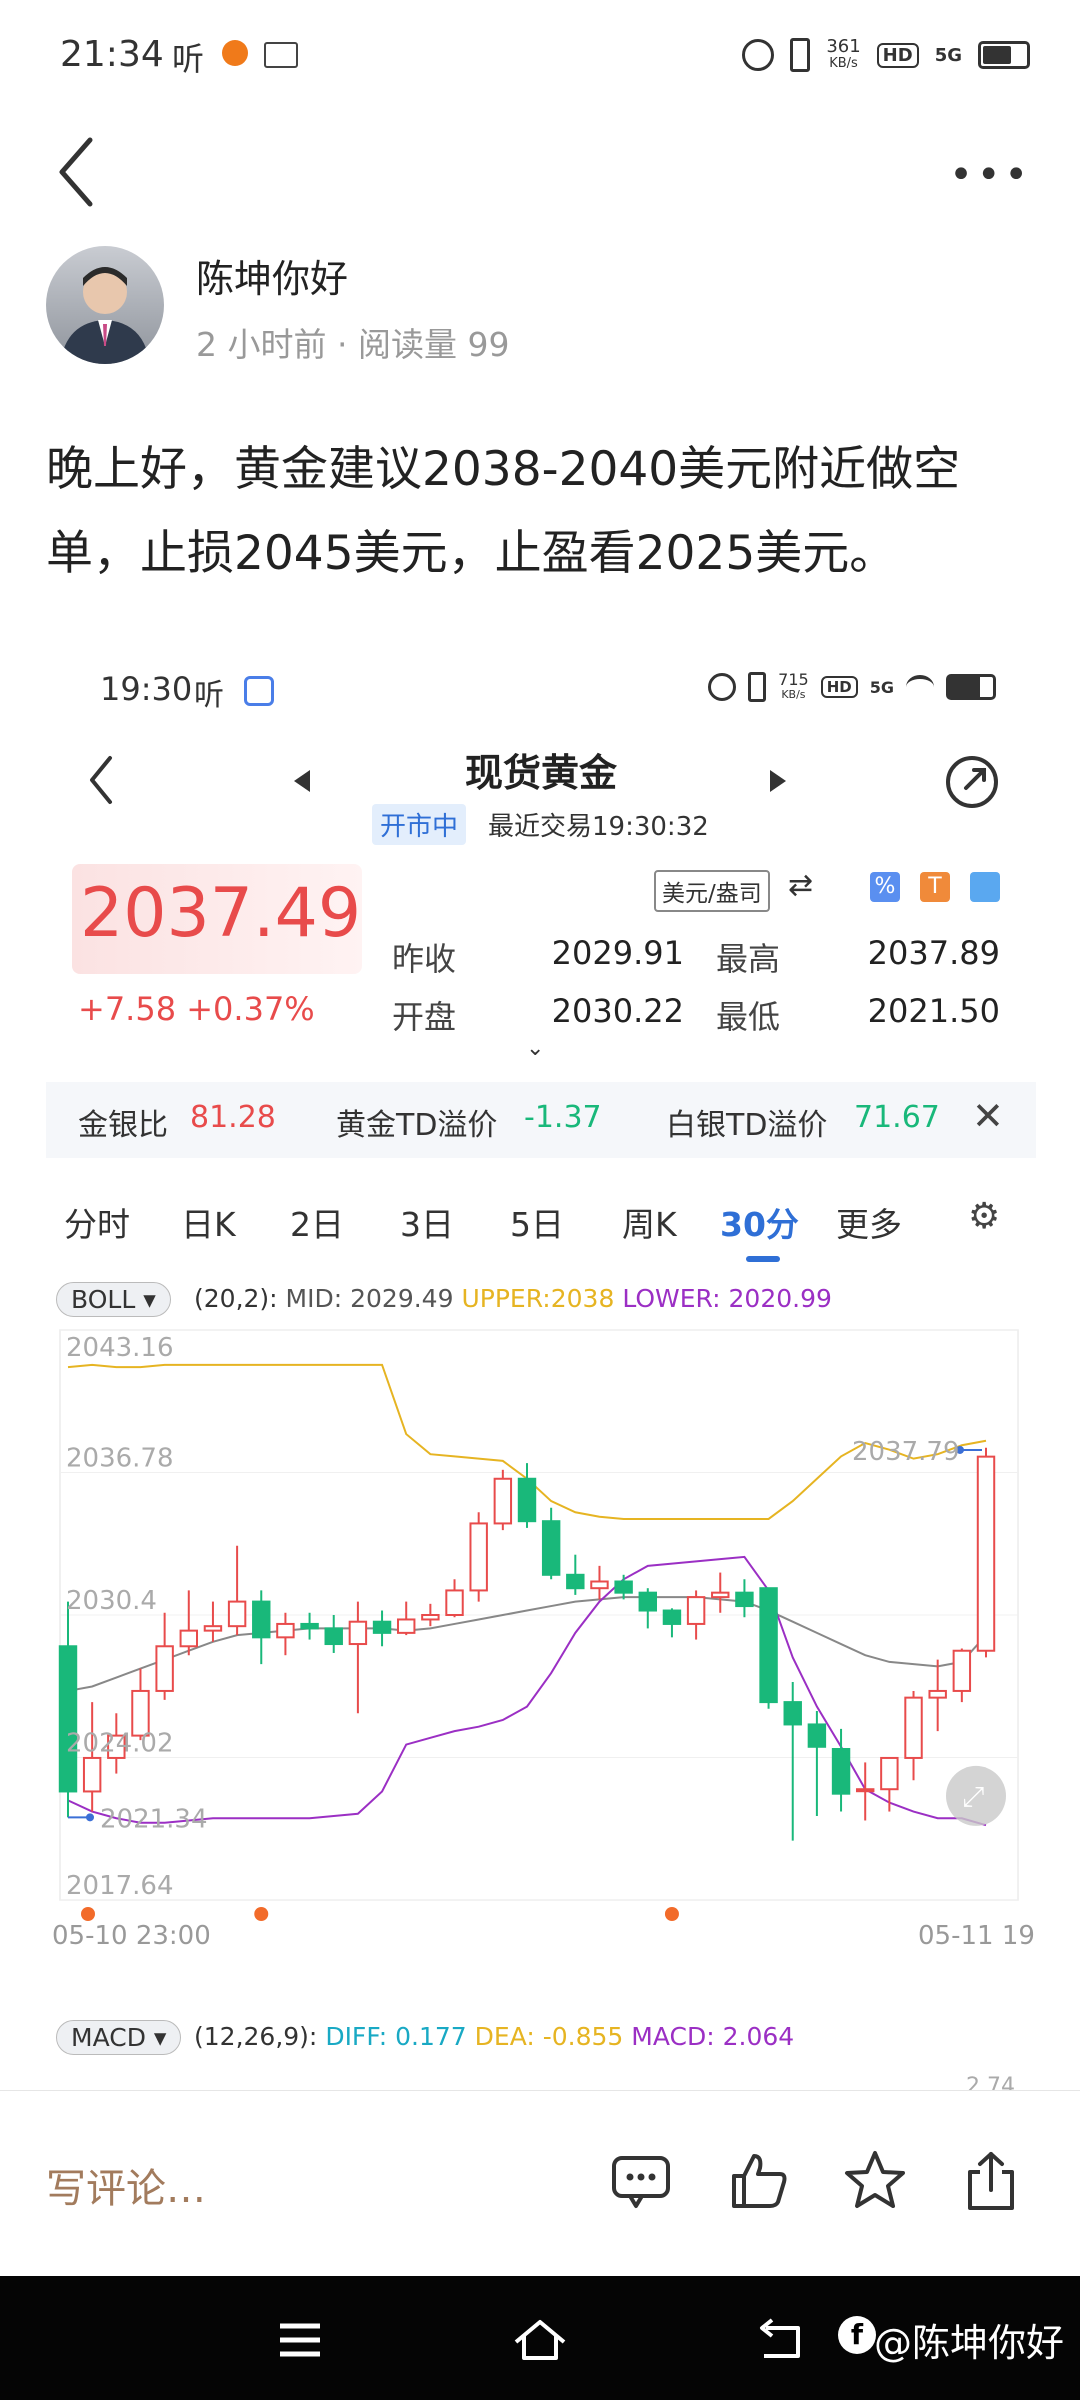 This screenshot has width=1080, height=2400. Describe the element at coordinates (800, 55) in the screenshot. I see `vibrate-icon` at that location.